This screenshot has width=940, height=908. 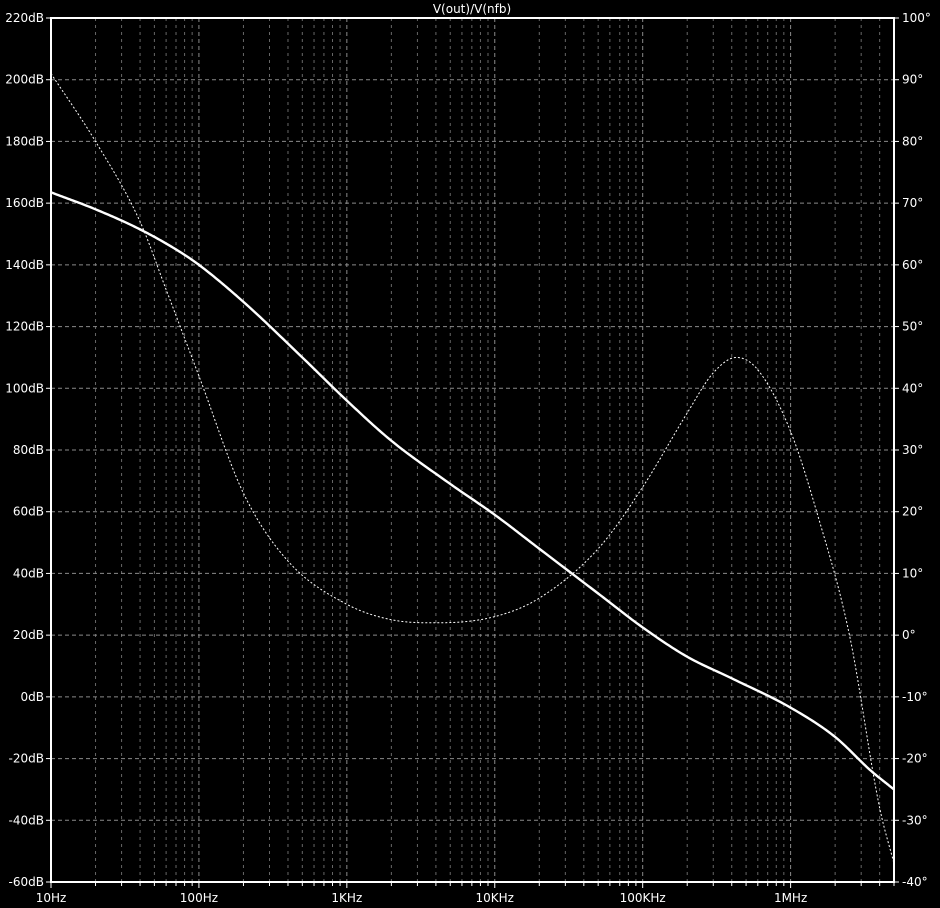 What do you see at coordinates (28, 573) in the screenshot?
I see `y-left-tick-label: 40dB` at bounding box center [28, 573].